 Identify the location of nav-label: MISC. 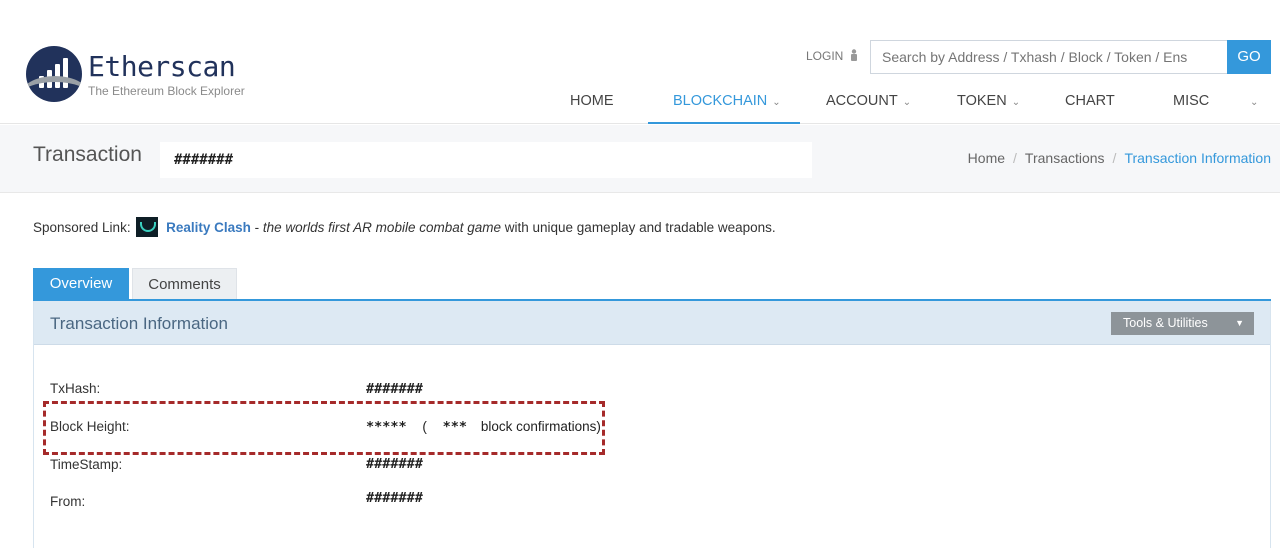
(1191, 101).